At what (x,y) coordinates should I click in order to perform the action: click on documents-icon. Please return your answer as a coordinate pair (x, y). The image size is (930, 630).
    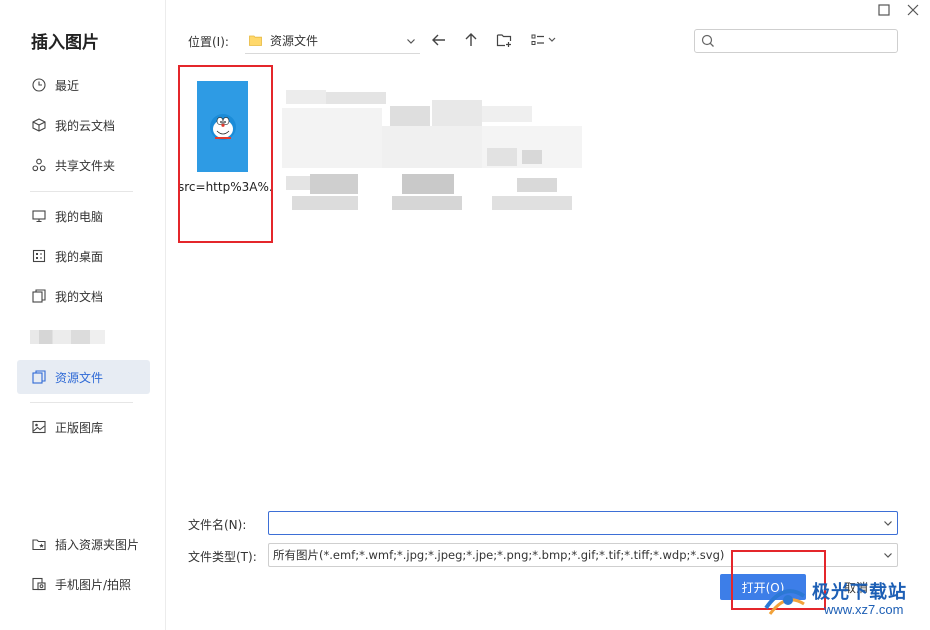
    Looking at the image, I should click on (38, 296).